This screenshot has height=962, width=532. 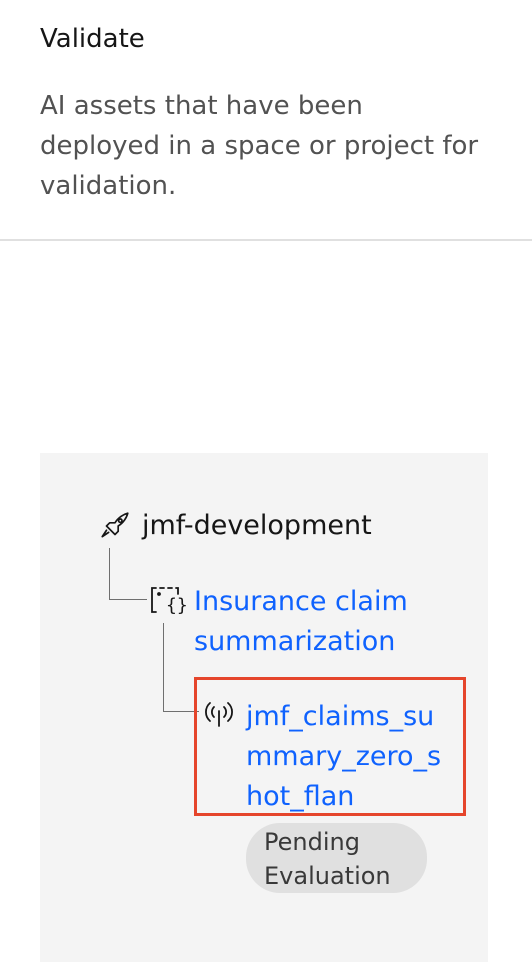 What do you see at coordinates (92, 39) in the screenshot?
I see `section-title: Validate` at bounding box center [92, 39].